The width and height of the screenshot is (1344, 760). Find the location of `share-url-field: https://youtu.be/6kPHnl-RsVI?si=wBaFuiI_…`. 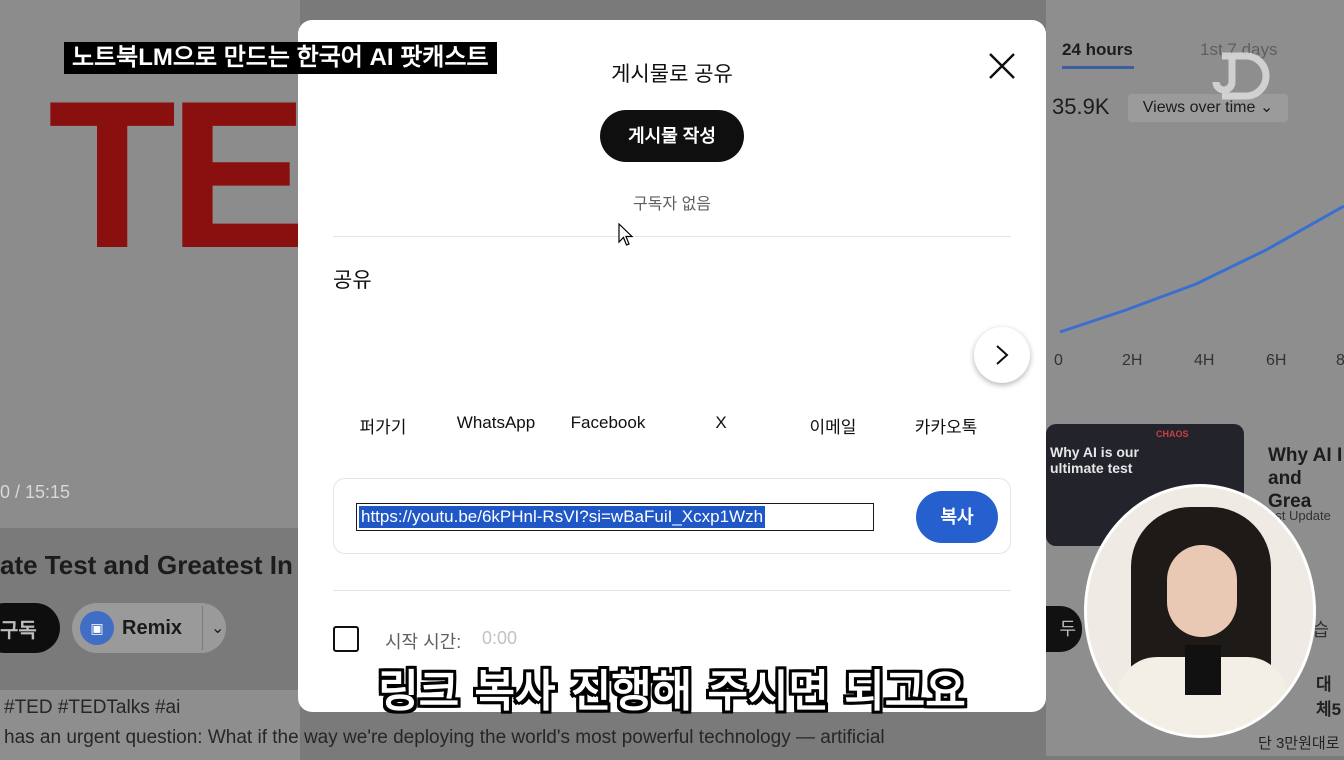

share-url-field: https://youtu.be/6kPHnl-RsVI?si=wBaFuiI_… is located at coordinates (615, 517).